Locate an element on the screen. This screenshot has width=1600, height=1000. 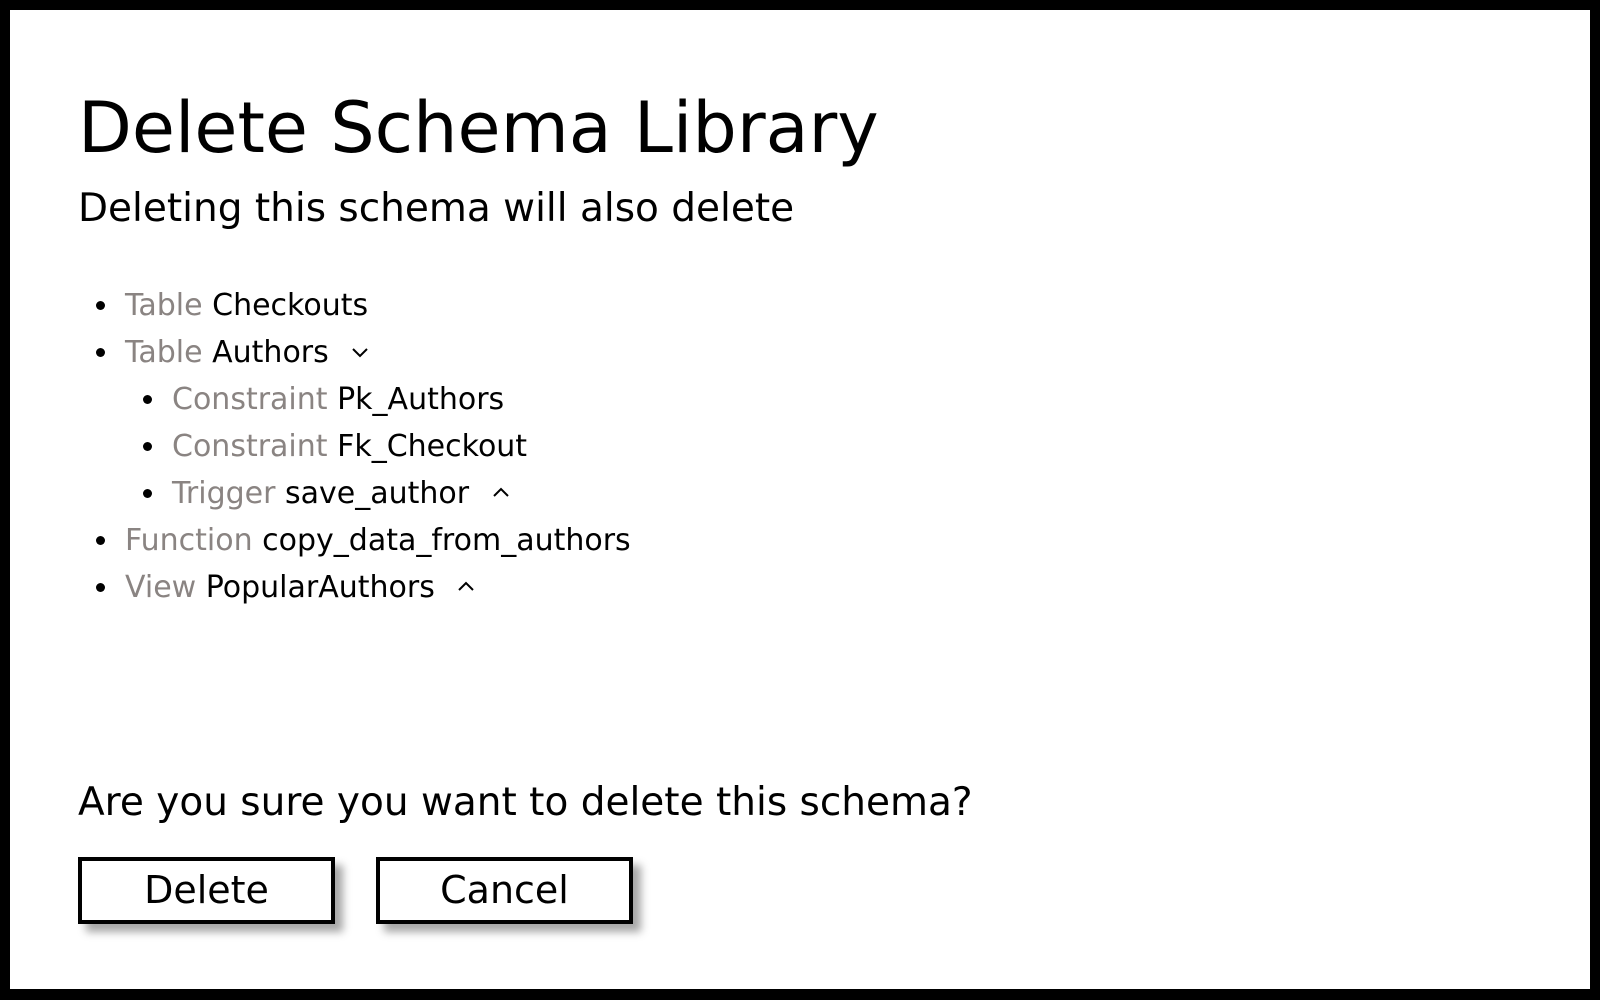
list-item-table-checkouts: Table Checkouts is located at coordinates (354, 305).